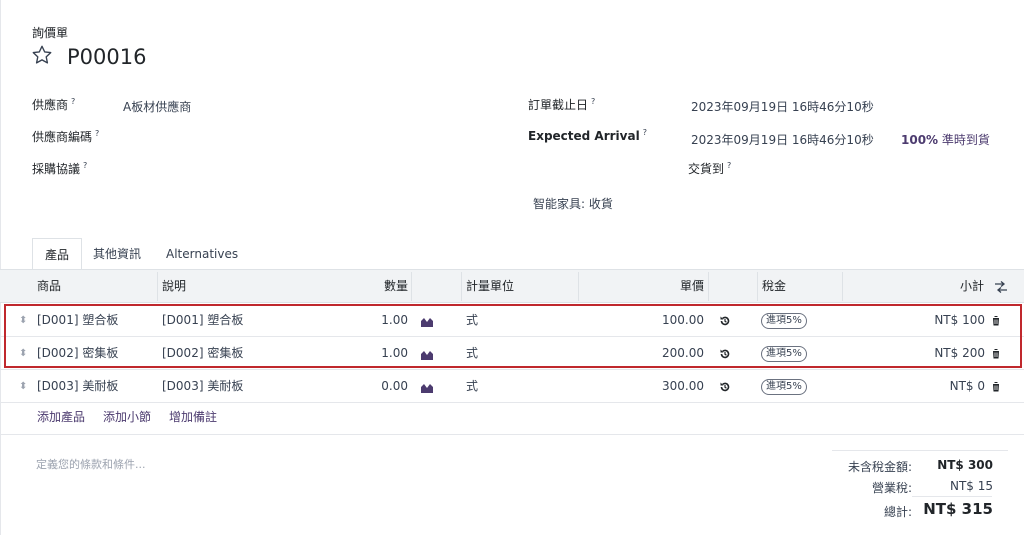  What do you see at coordinates (374, 386) in the screenshot?
I see `line-quantity: 0.00` at bounding box center [374, 386].